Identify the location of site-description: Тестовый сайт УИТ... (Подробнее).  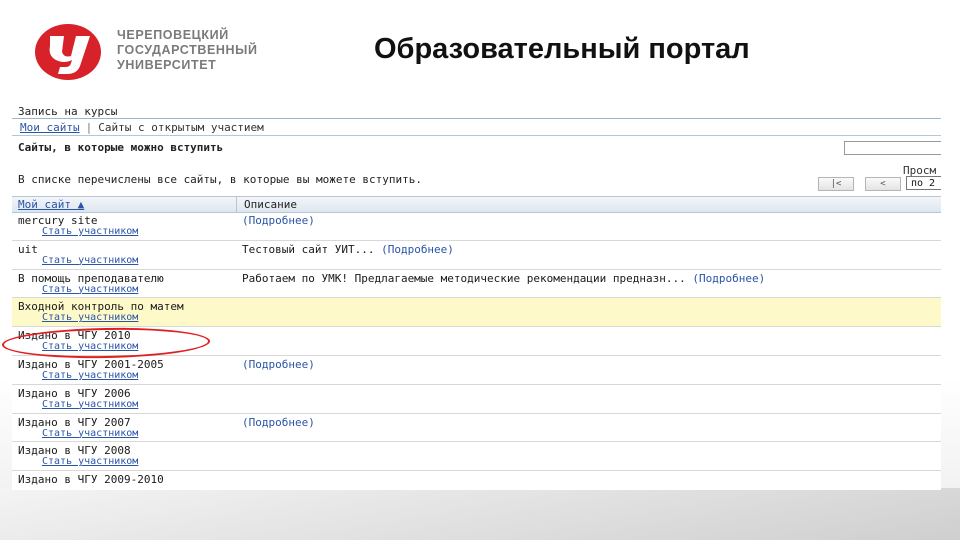
(348, 249).